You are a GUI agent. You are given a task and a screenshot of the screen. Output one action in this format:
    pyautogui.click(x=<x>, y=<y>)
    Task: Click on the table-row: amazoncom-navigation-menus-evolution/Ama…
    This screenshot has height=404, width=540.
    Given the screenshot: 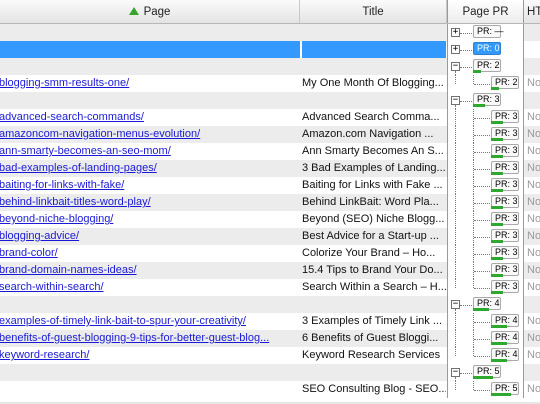 What is the action you would take?
    pyautogui.click(x=270, y=134)
    